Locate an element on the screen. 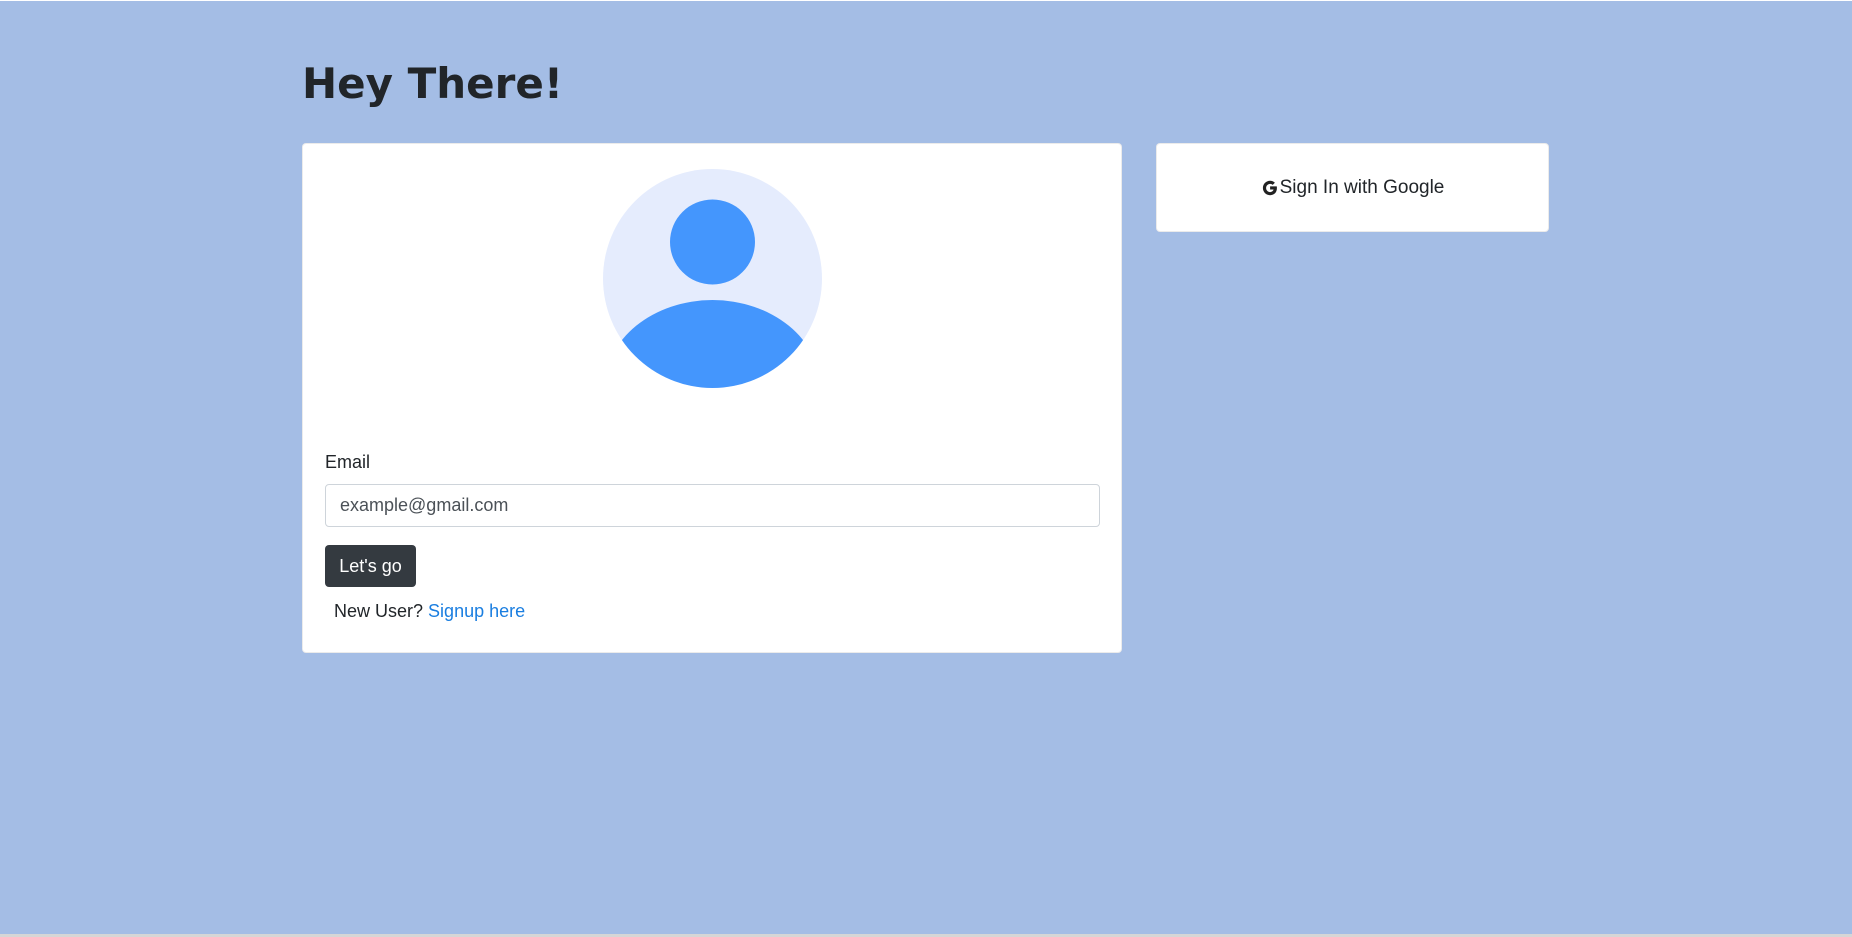 The width and height of the screenshot is (1852, 937). google-signin-button: Sign In with Google is located at coordinates (1352, 187).